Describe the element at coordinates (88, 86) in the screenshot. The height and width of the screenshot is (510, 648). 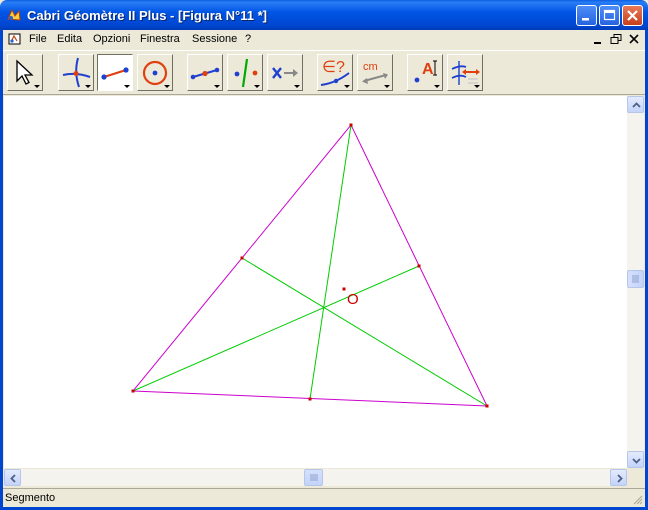
I see `points-tool-dropdown` at that location.